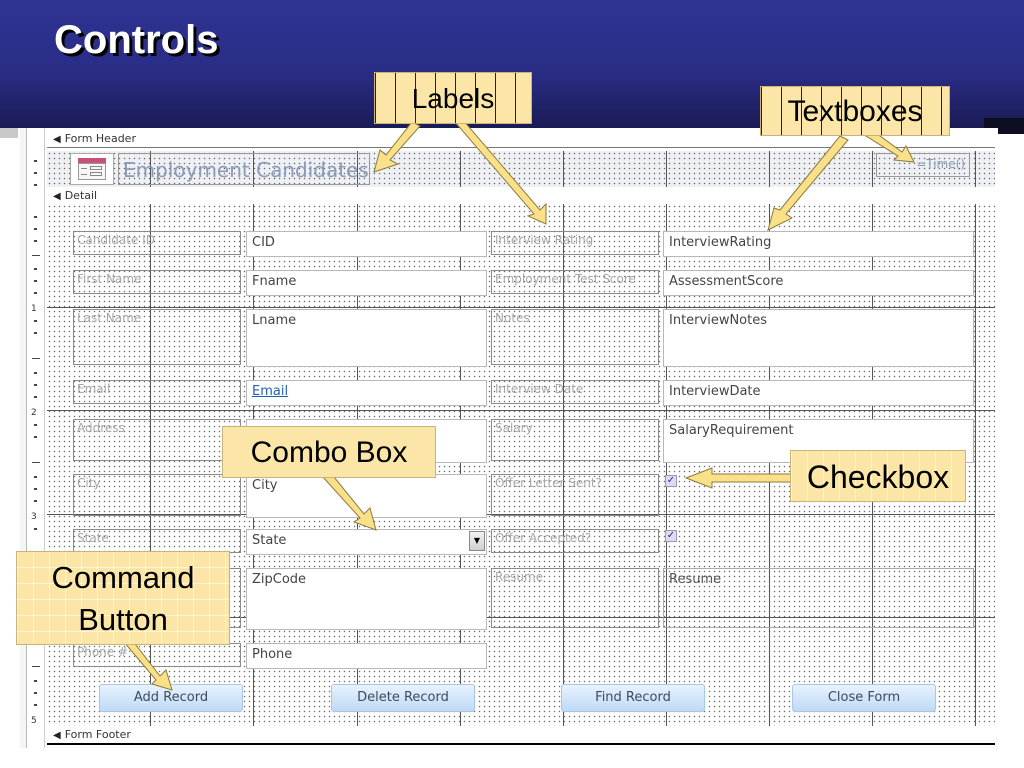  What do you see at coordinates (157, 541) in the screenshot?
I see `label-state: State` at bounding box center [157, 541].